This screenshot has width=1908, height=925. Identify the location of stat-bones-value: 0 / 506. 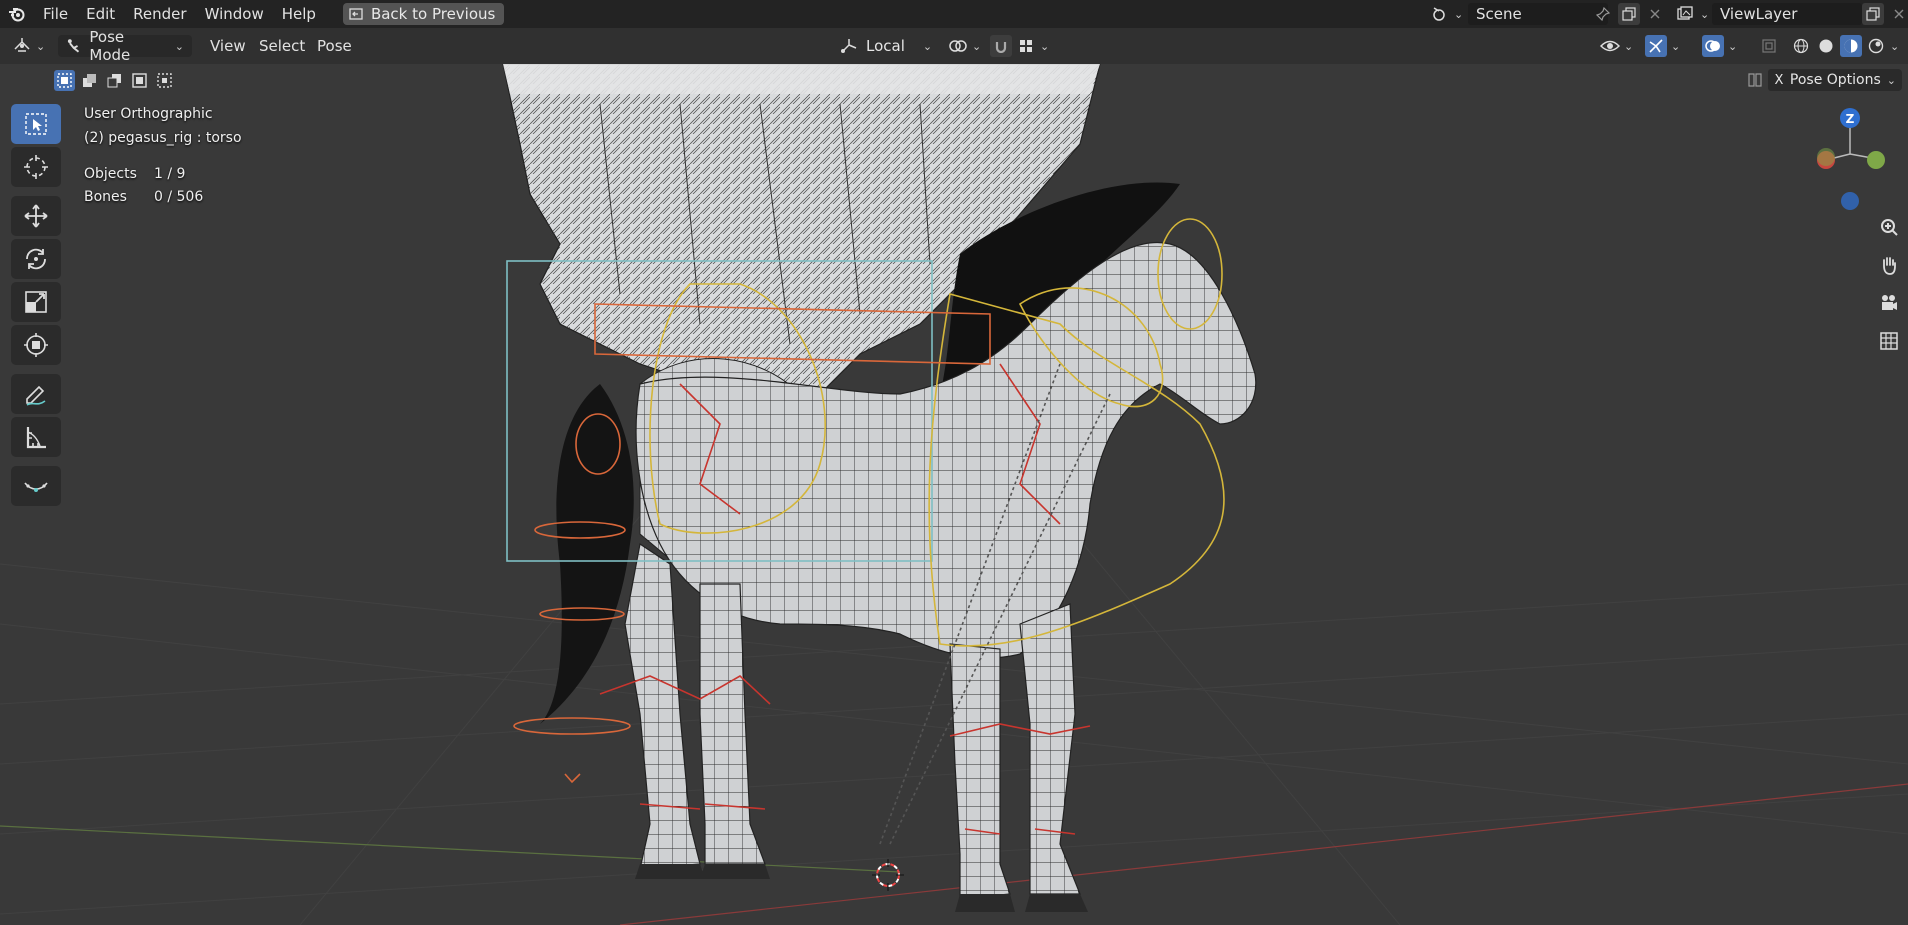
(179, 197).